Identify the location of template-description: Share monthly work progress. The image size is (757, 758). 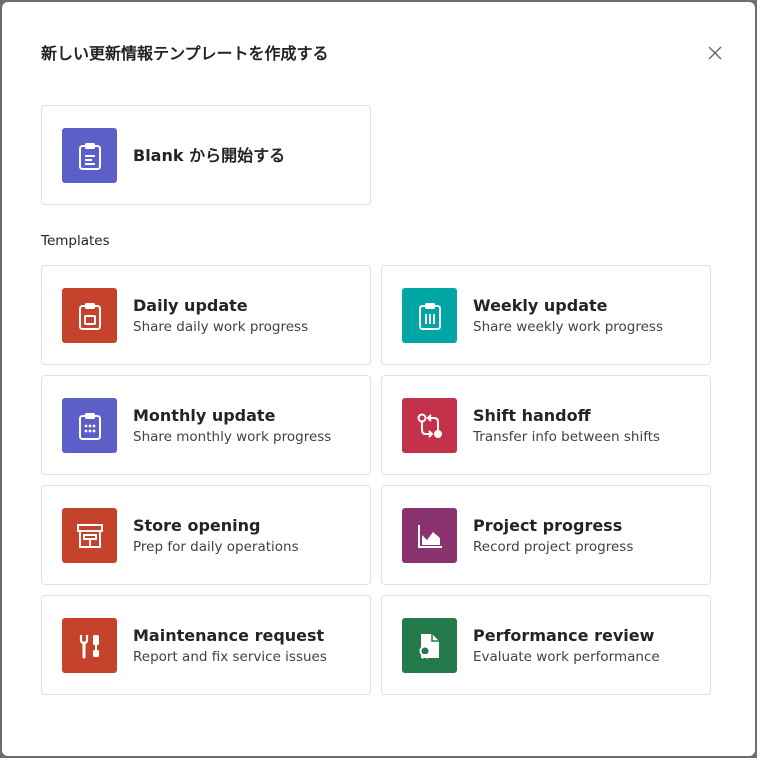
(232, 437).